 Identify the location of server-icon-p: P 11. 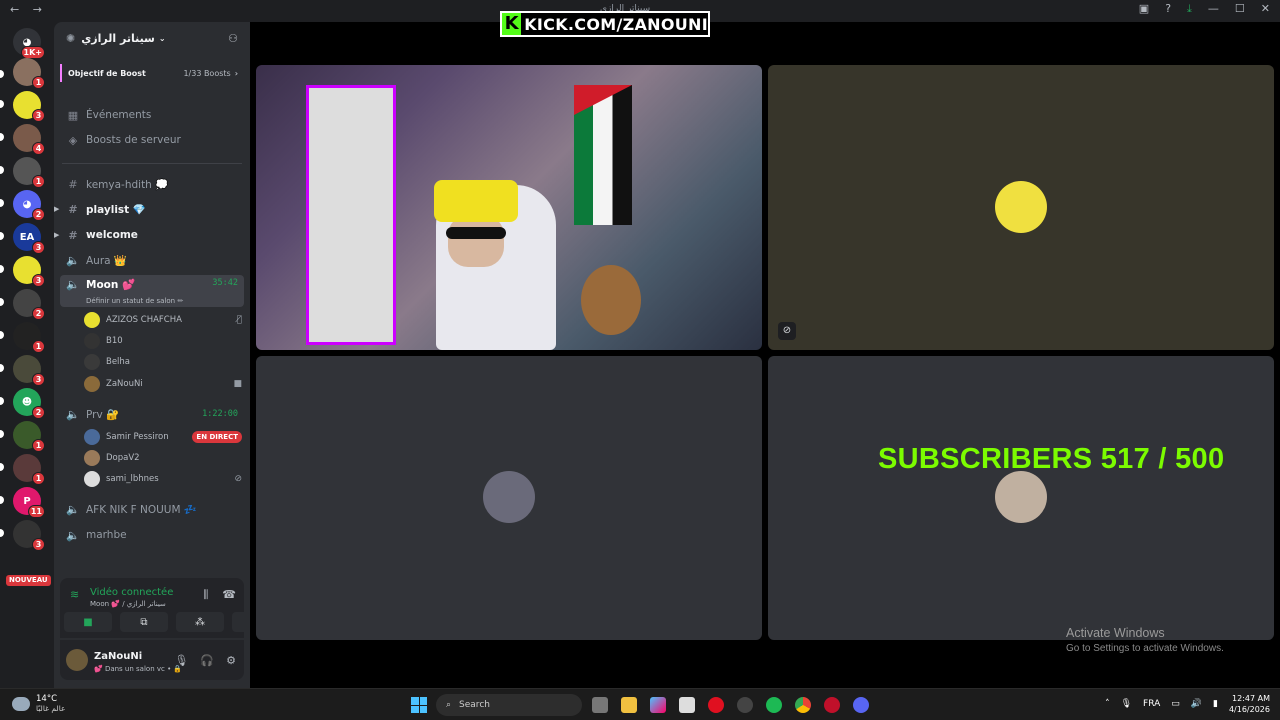
(29, 502).